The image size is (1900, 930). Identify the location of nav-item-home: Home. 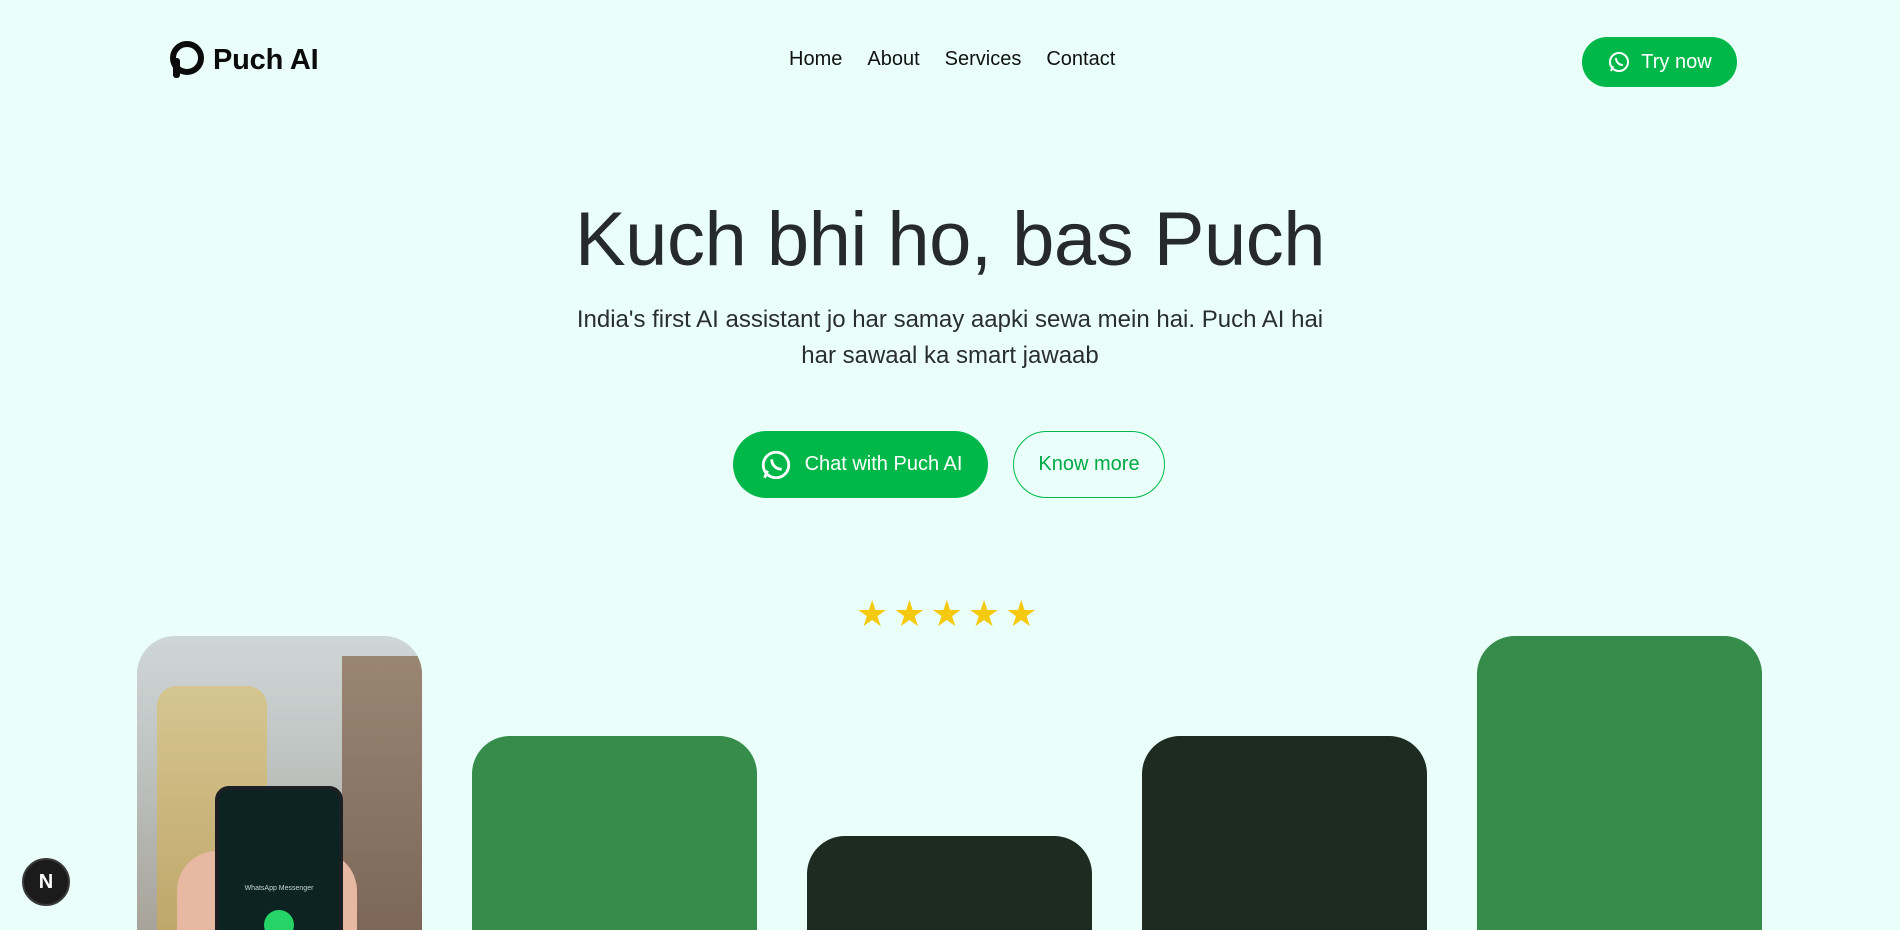
(815, 59).